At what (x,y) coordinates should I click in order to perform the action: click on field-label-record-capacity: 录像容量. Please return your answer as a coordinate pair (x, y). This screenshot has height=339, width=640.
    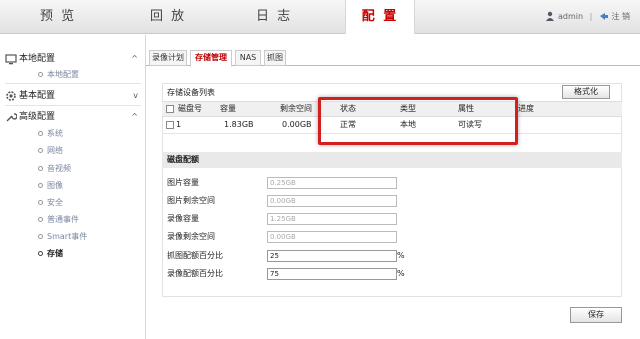
    Looking at the image, I should click on (183, 218).